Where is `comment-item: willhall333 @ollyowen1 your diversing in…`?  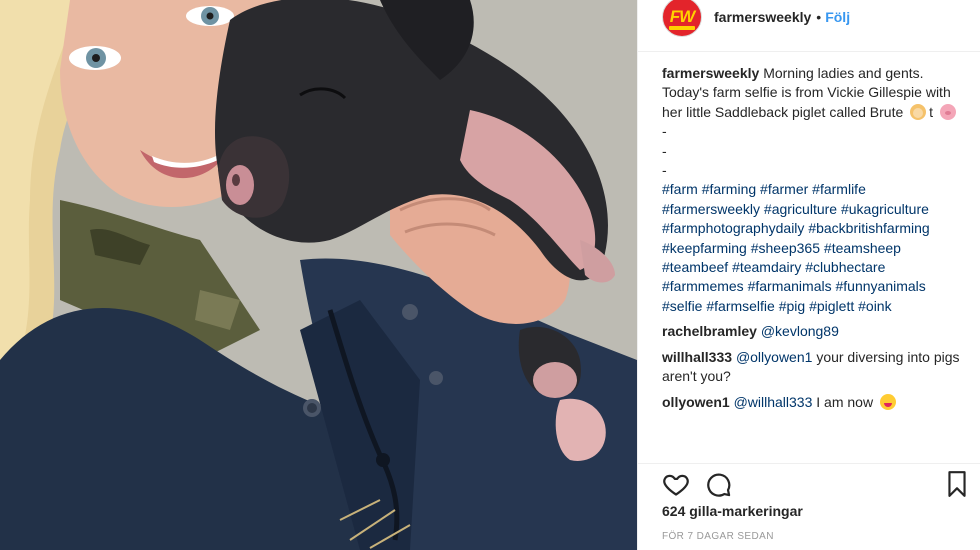
comment-item: willhall333 @ollyowen1 your diversing in… is located at coordinates (812, 367).